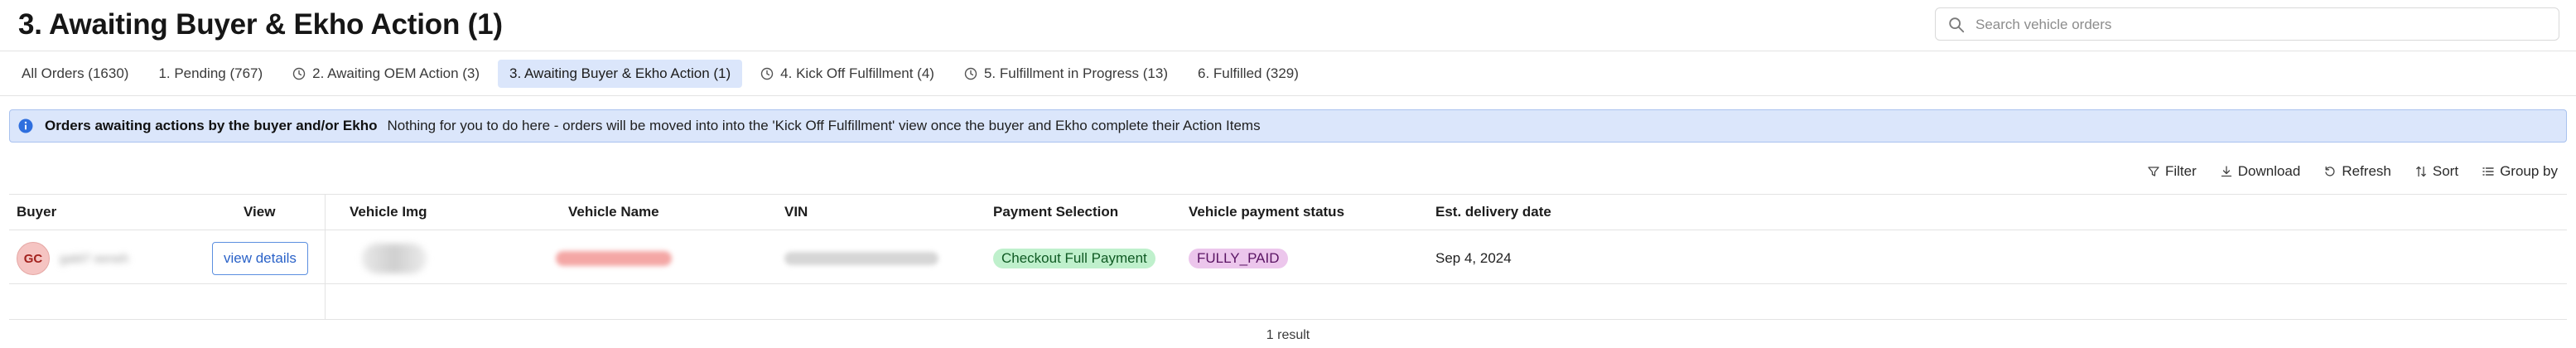  What do you see at coordinates (259, 212) in the screenshot?
I see `column-header-view: View` at bounding box center [259, 212].